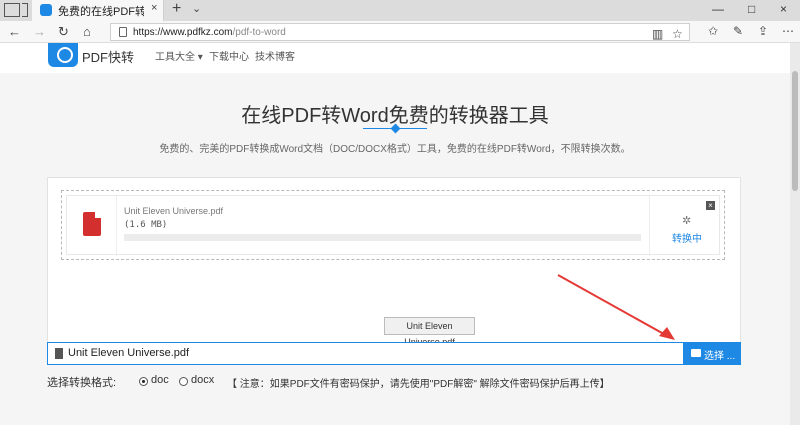 The height and width of the screenshot is (425, 800). What do you see at coordinates (63, 32) in the screenshot?
I see `refresh-icon: ↻` at bounding box center [63, 32].